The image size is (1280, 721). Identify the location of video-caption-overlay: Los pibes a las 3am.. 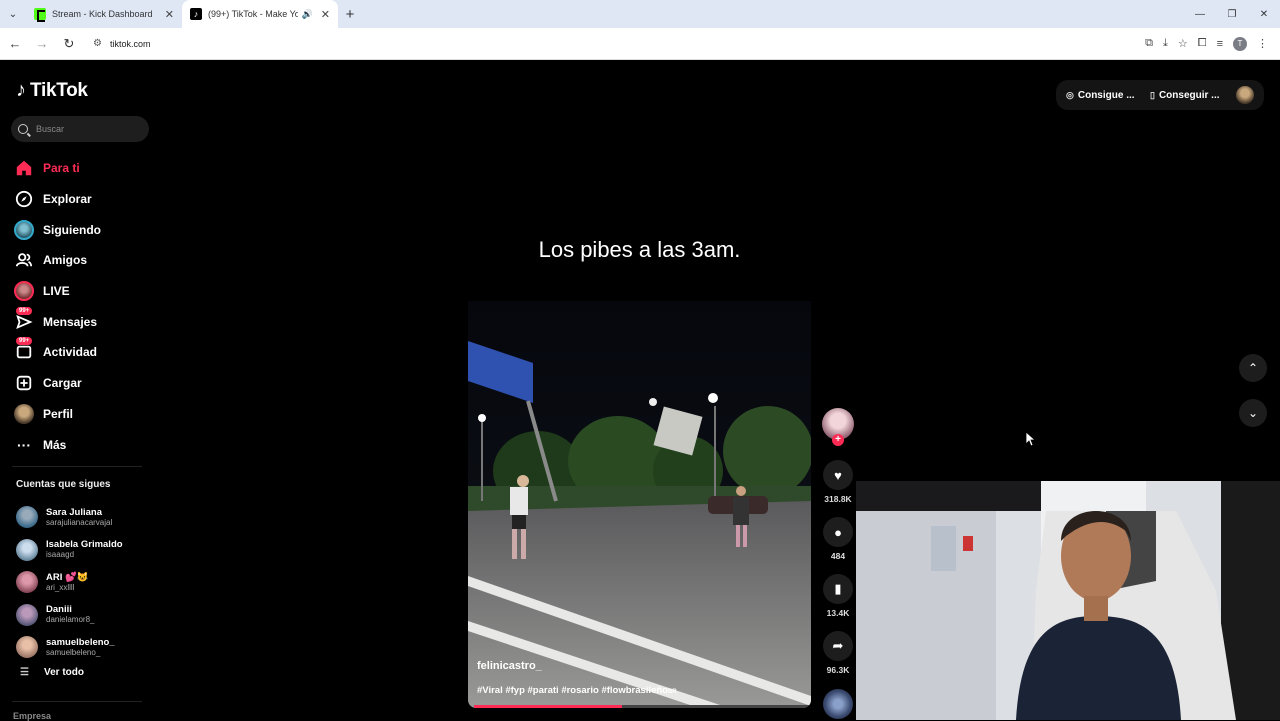
(639, 249).